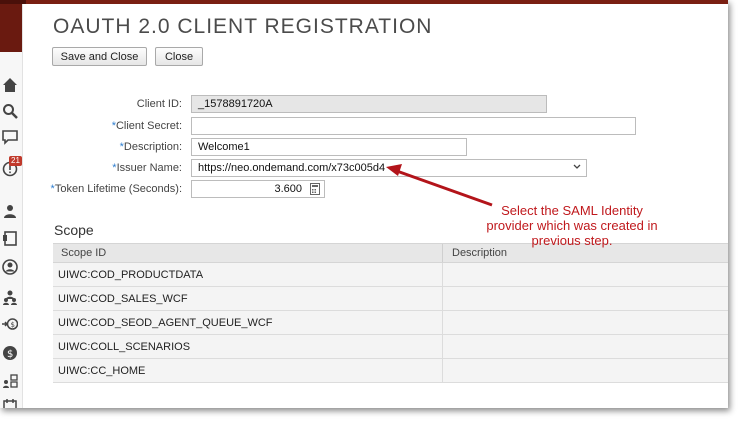 The height and width of the screenshot is (423, 742). I want to click on column-header-scope-id: Scope ID, so click(83, 253).